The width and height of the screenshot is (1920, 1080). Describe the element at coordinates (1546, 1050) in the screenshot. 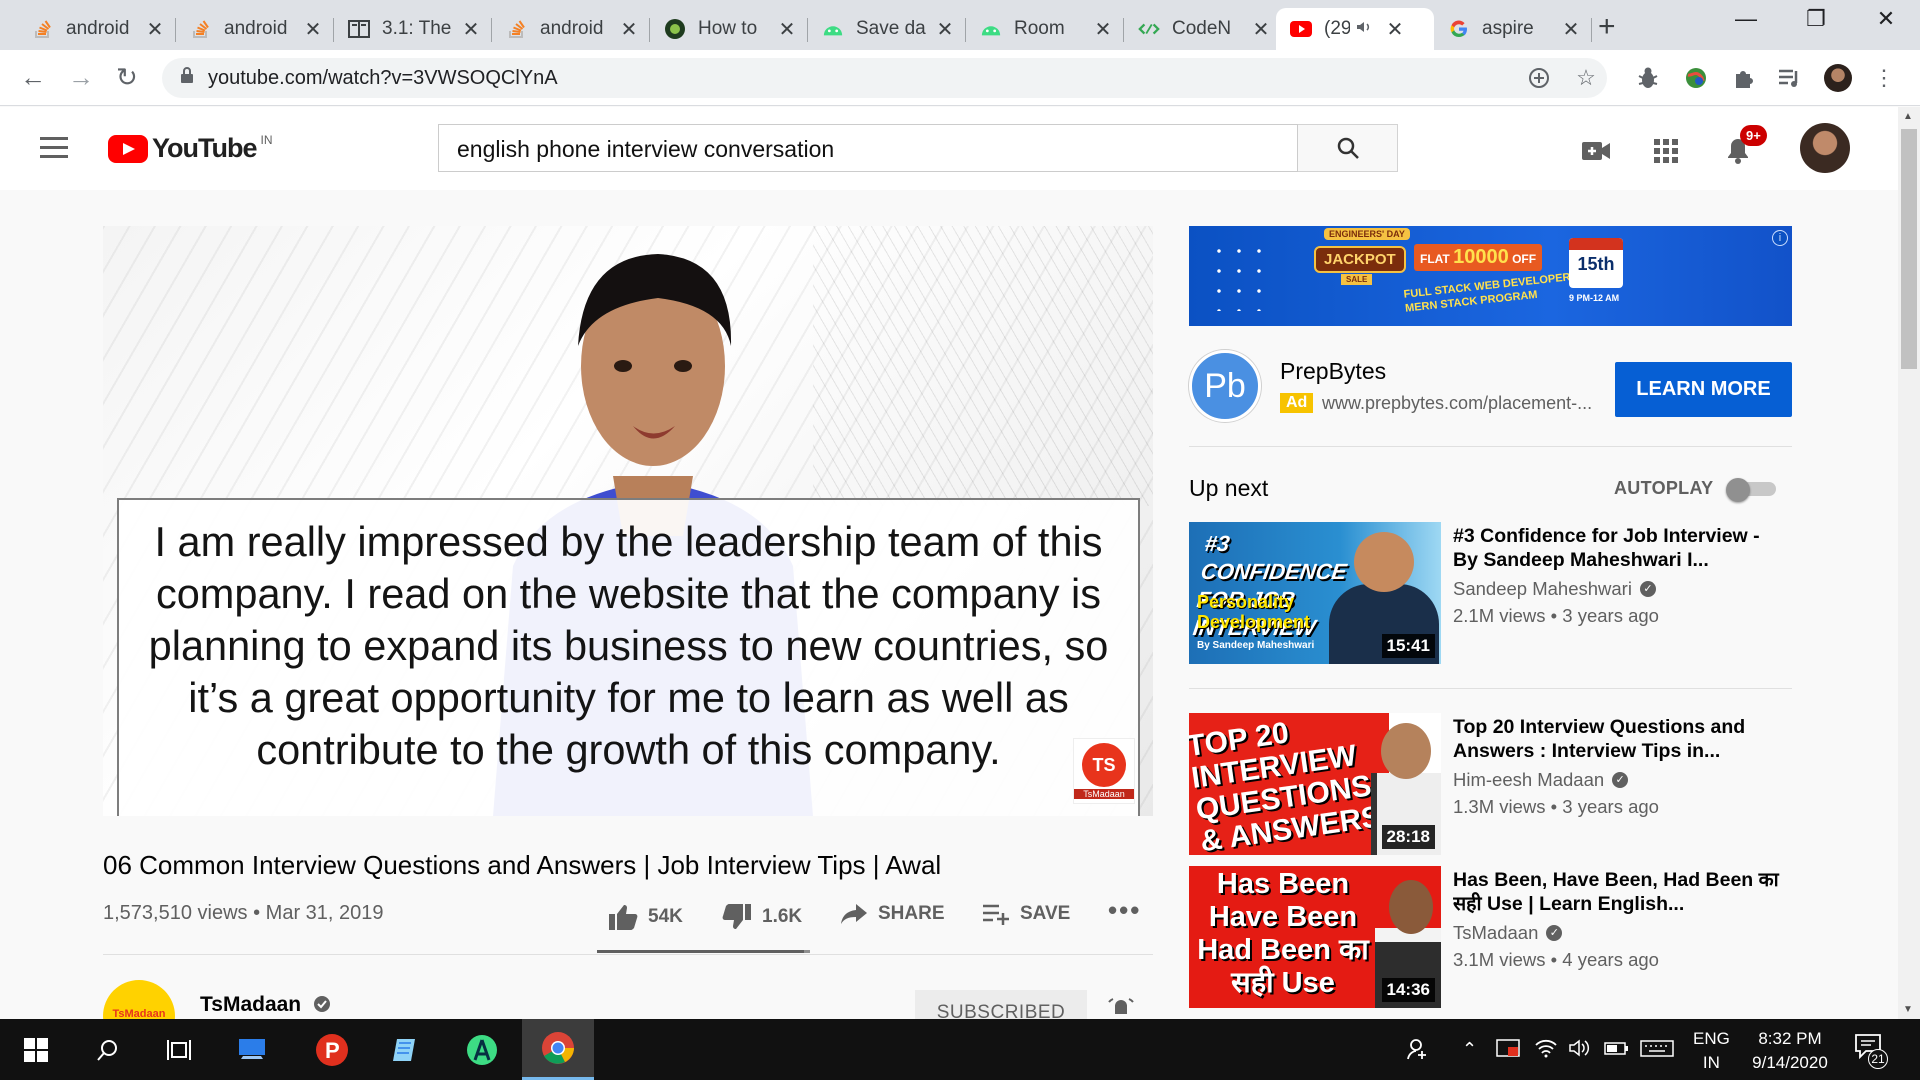

I see `wifi-icon` at that location.